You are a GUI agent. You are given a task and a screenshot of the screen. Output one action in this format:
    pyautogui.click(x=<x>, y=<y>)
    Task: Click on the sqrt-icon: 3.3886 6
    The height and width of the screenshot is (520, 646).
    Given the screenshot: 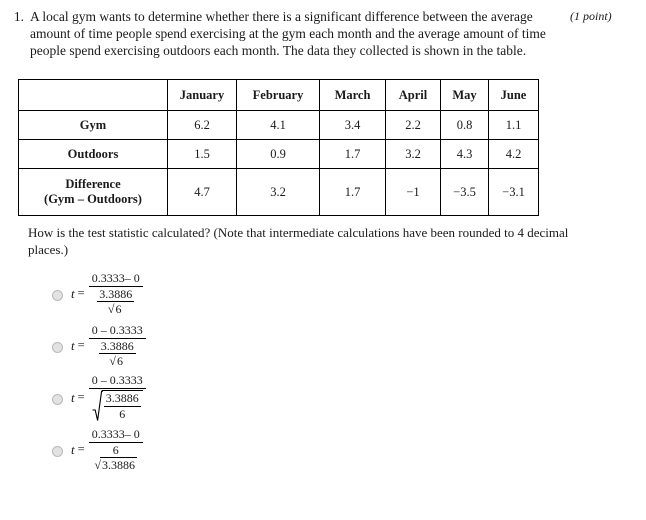 What is the action you would take?
    pyautogui.click(x=117, y=405)
    